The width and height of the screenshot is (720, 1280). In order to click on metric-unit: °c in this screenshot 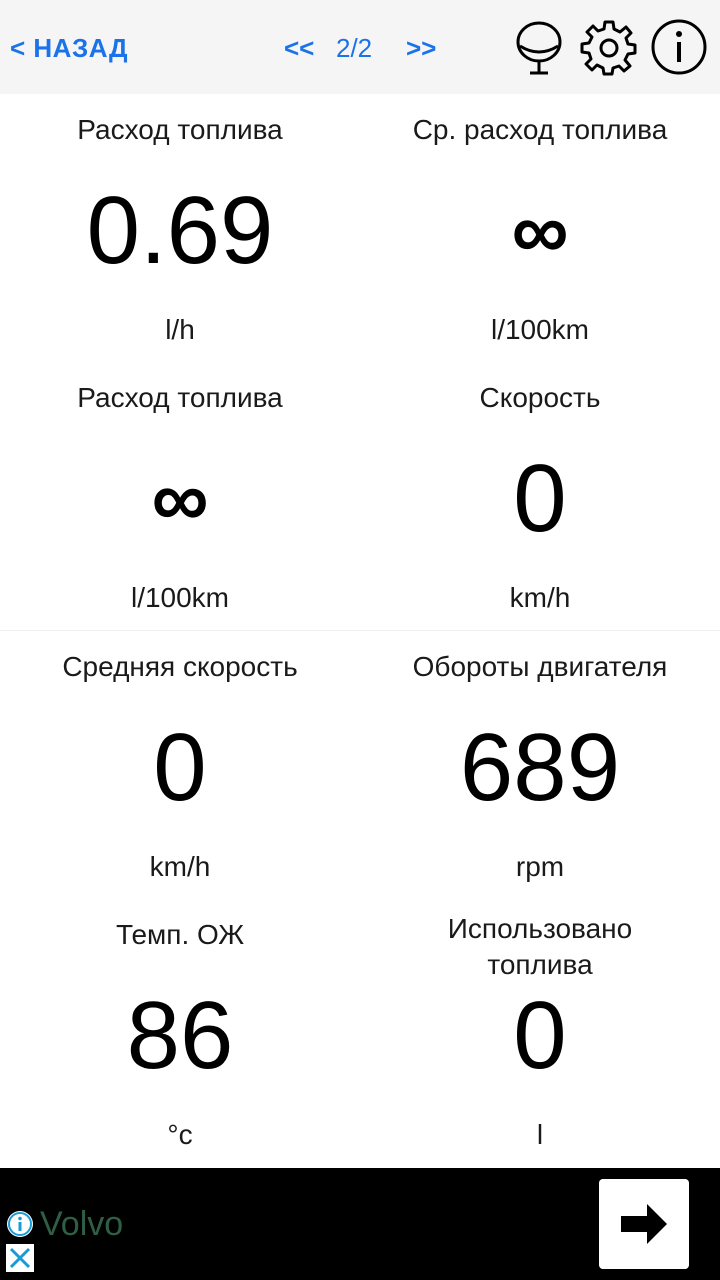, I will do `click(180, 1134)`.